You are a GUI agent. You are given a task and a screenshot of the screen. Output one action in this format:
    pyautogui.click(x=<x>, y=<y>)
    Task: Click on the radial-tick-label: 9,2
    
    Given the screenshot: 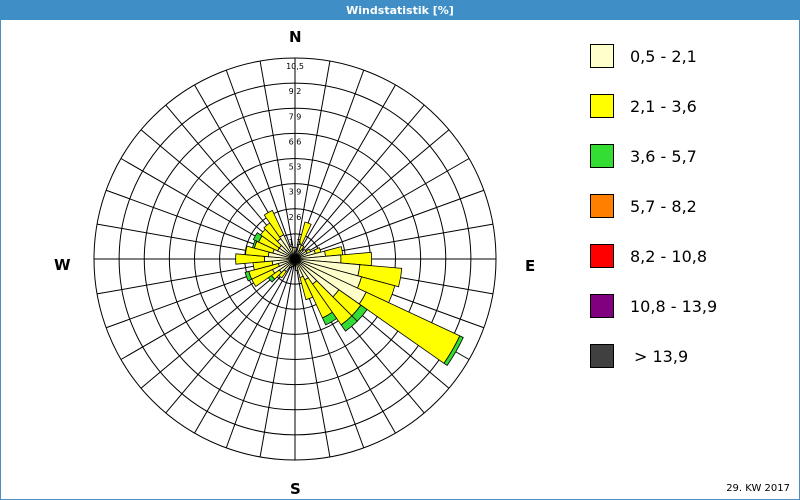 What is the action you would take?
    pyautogui.click(x=295, y=91)
    